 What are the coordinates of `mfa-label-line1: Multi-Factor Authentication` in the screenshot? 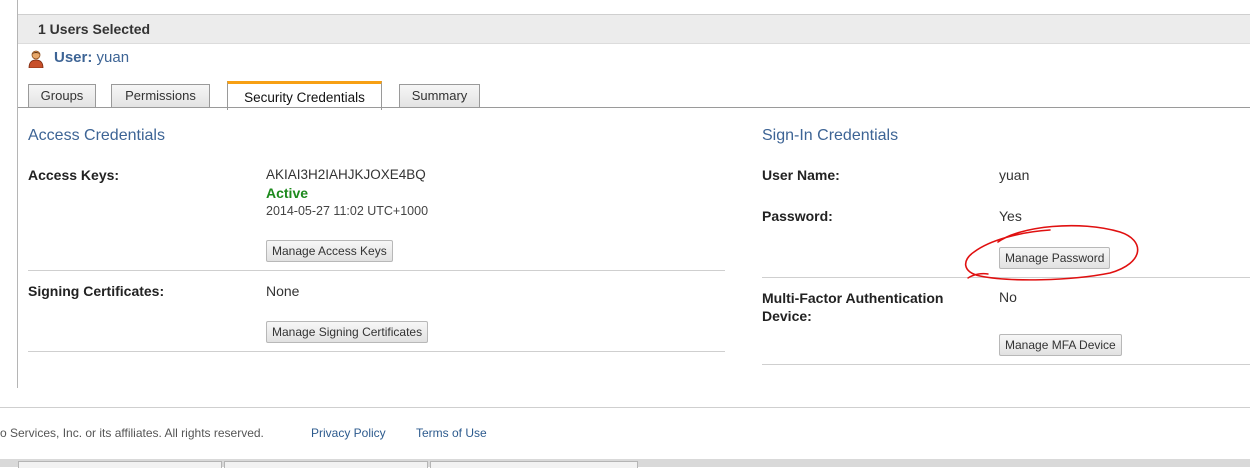 It's located at (853, 298).